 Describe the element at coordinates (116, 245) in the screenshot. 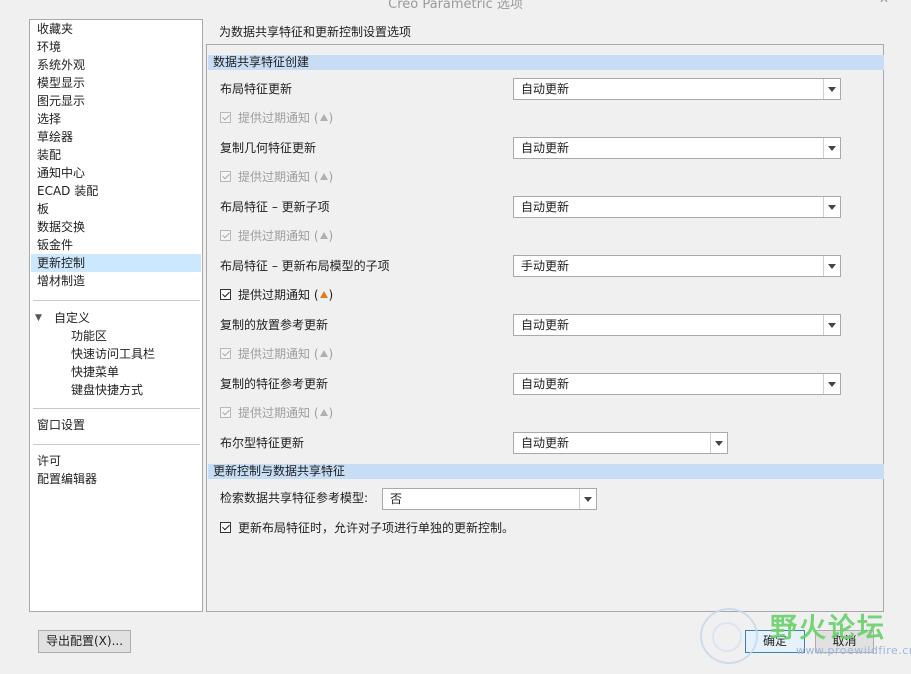

I see `nav-item-sheetmetal: 钣金件` at that location.